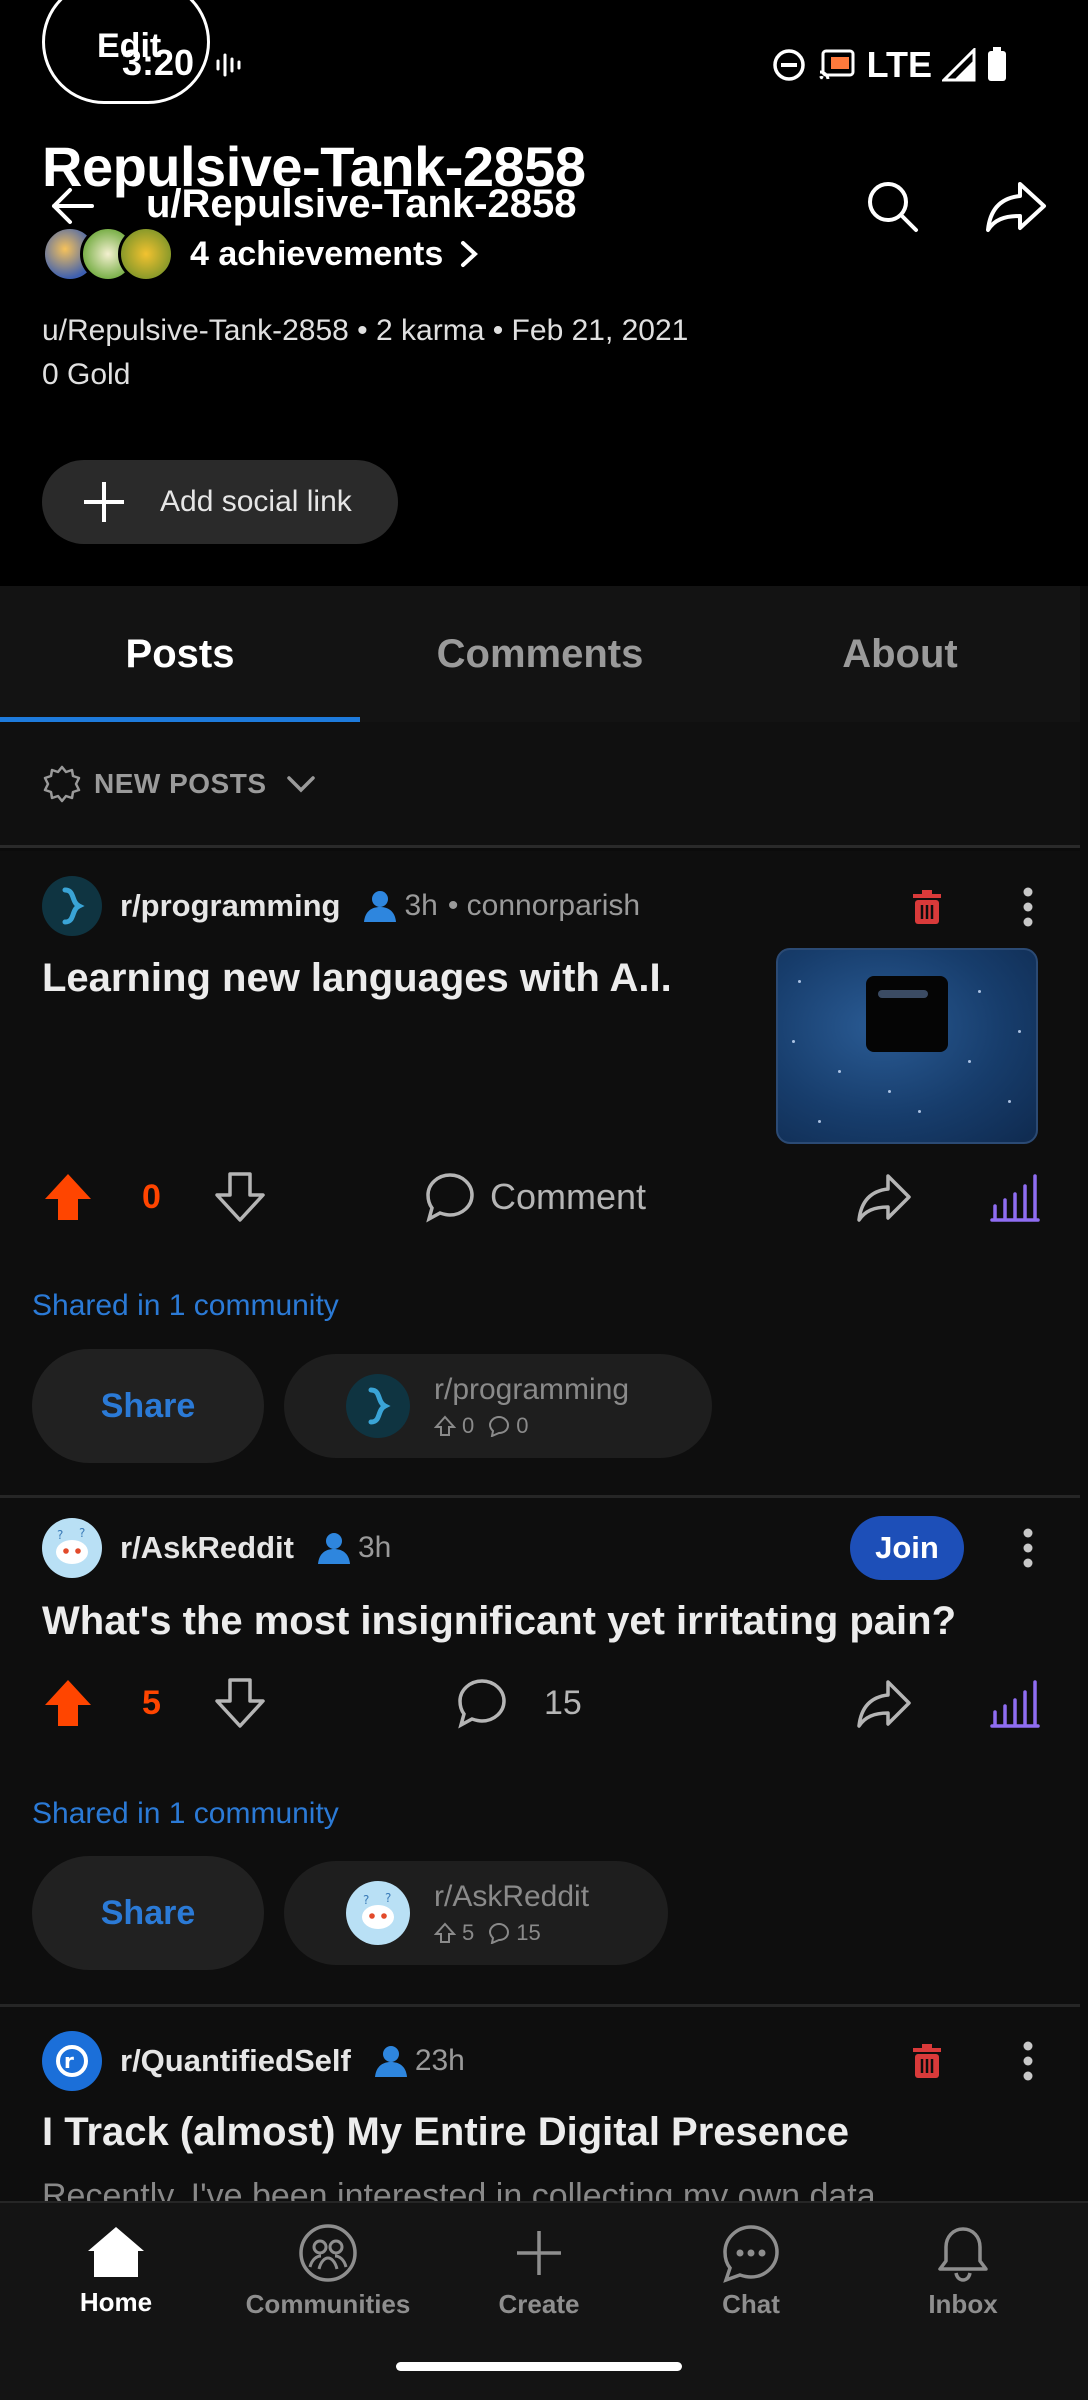  I want to click on communities-icon, so click(328, 2253).